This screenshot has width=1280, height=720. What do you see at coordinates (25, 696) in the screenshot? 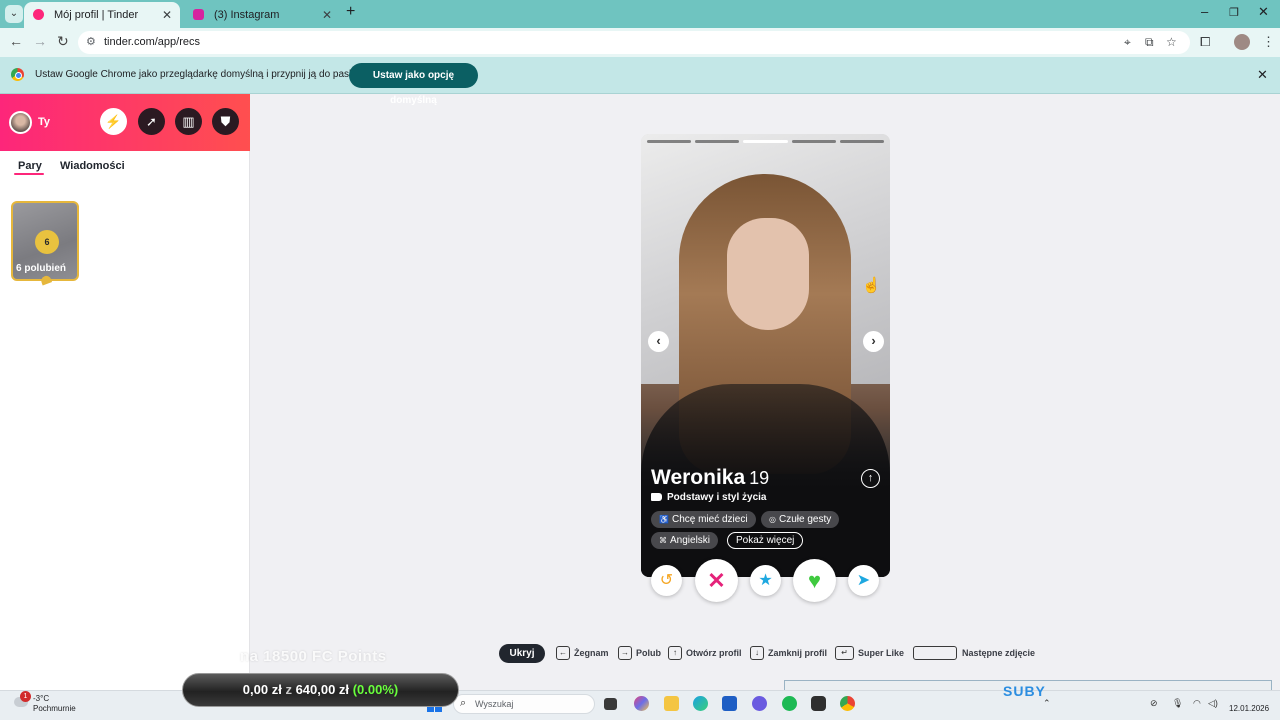
I see `notification-badge: 1` at bounding box center [25, 696].